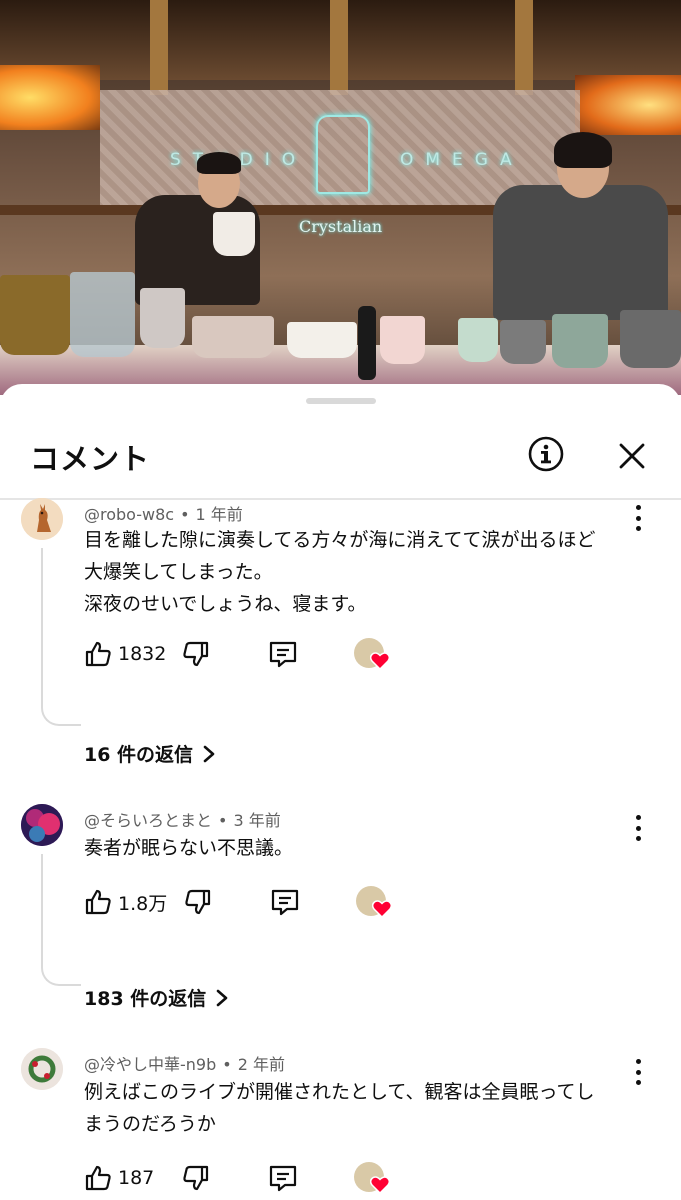 This screenshot has width=681, height=1200. What do you see at coordinates (341, 226) in the screenshot?
I see `studio-logo-sub: Crystalian` at bounding box center [341, 226].